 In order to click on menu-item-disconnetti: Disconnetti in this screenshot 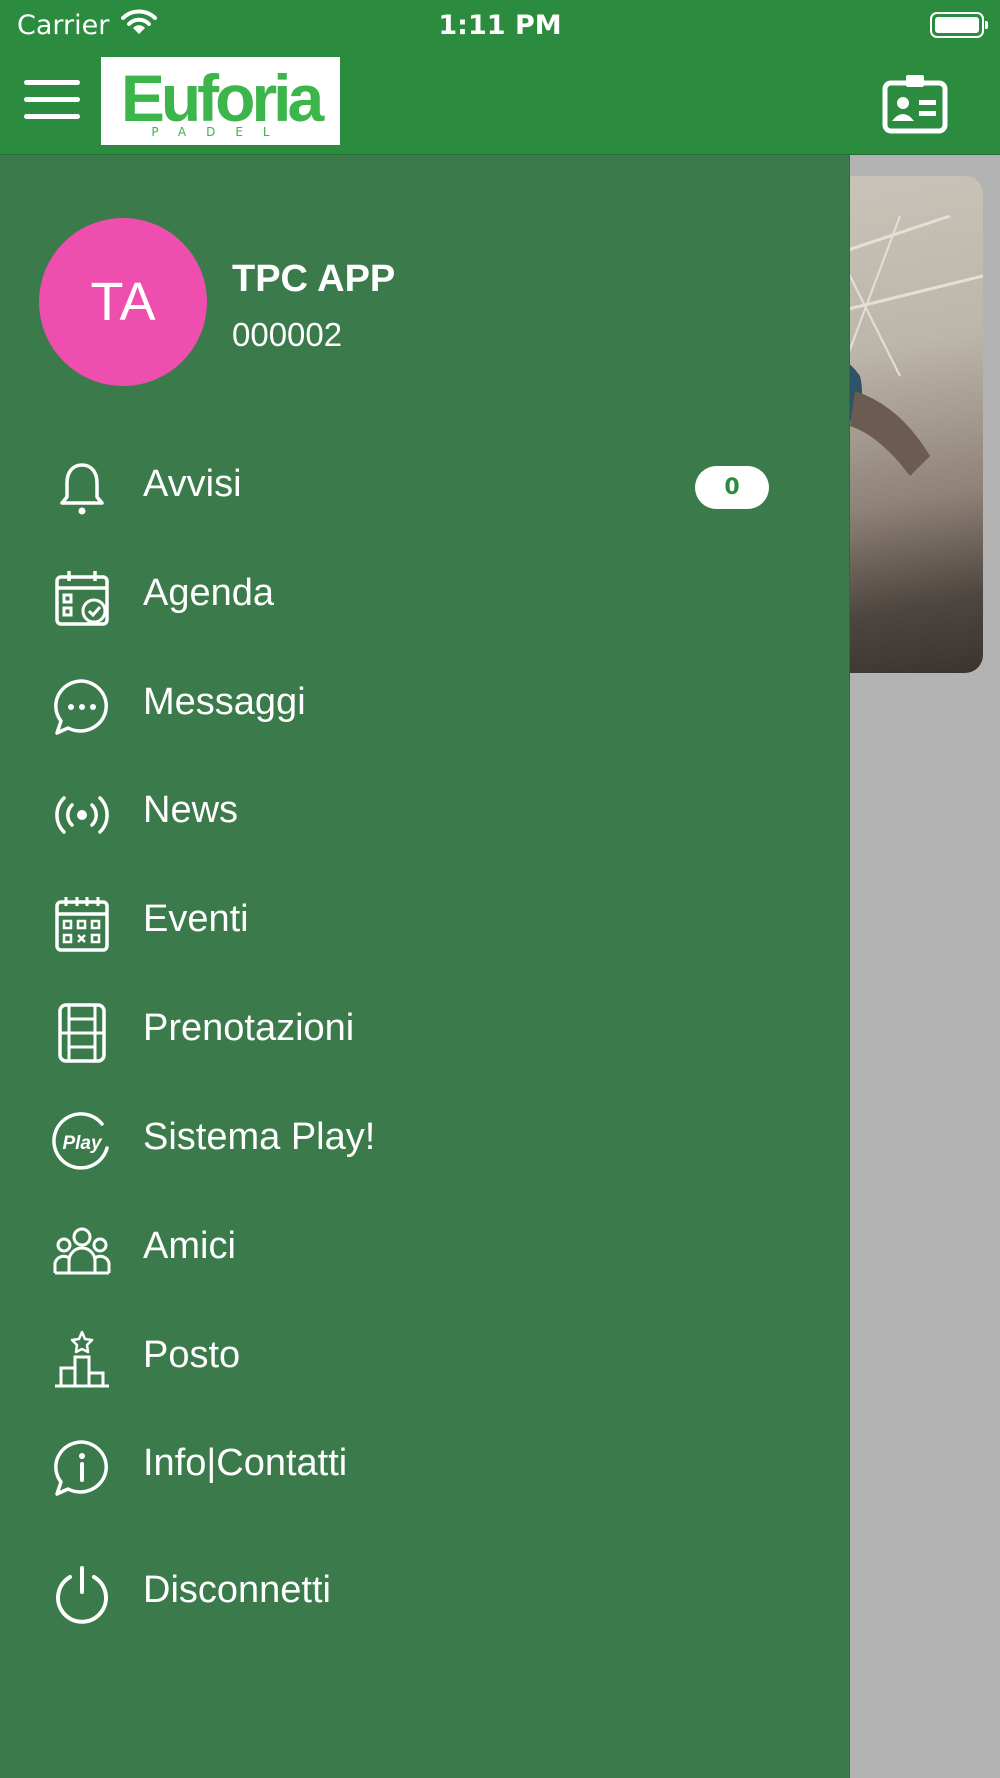, I will do `click(424, 1592)`.